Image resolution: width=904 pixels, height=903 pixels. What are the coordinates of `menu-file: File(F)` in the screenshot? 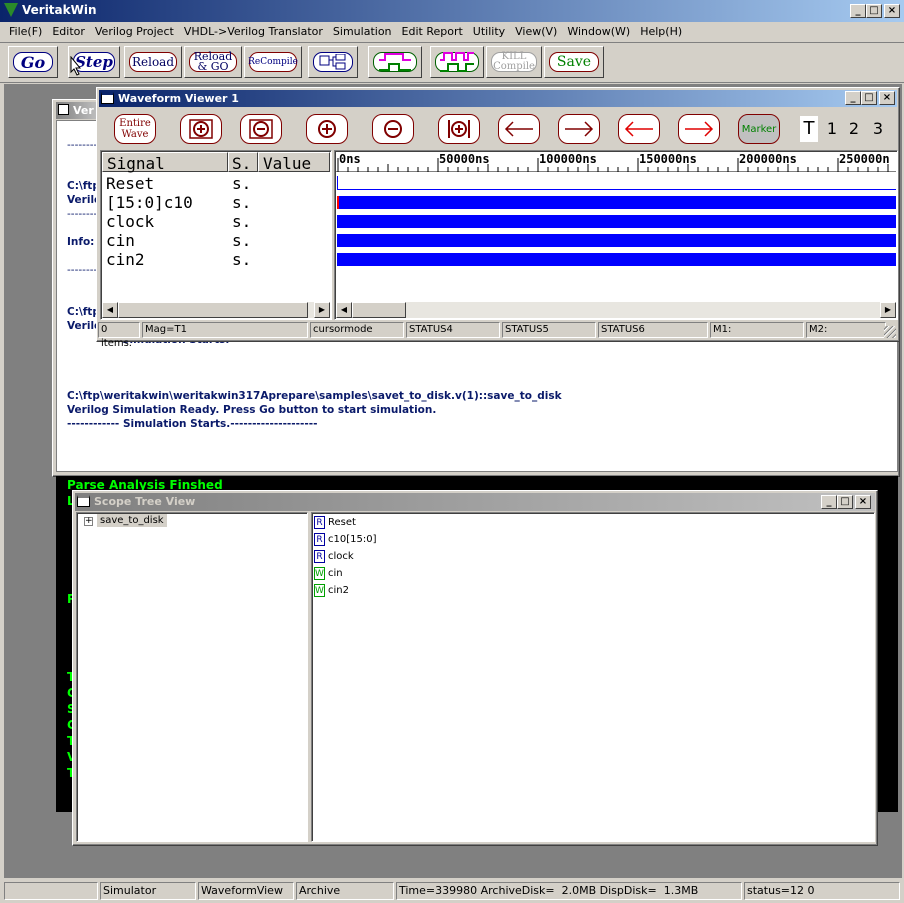 It's located at (25, 32).